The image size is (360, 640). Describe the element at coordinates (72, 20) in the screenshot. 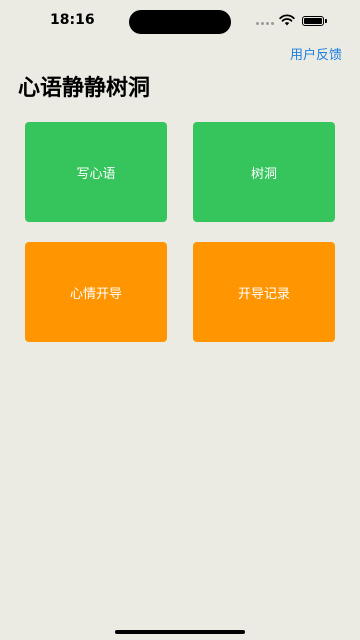

I see `status-time: 18:16` at that location.